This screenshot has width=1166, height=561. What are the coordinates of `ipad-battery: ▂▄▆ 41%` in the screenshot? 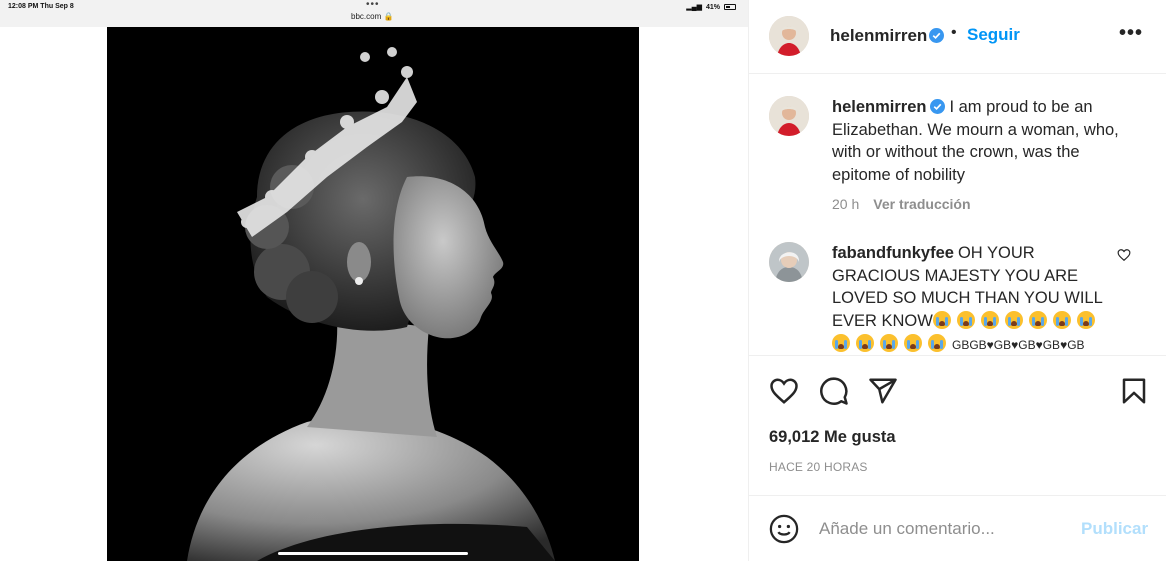 It's located at (711, 7).